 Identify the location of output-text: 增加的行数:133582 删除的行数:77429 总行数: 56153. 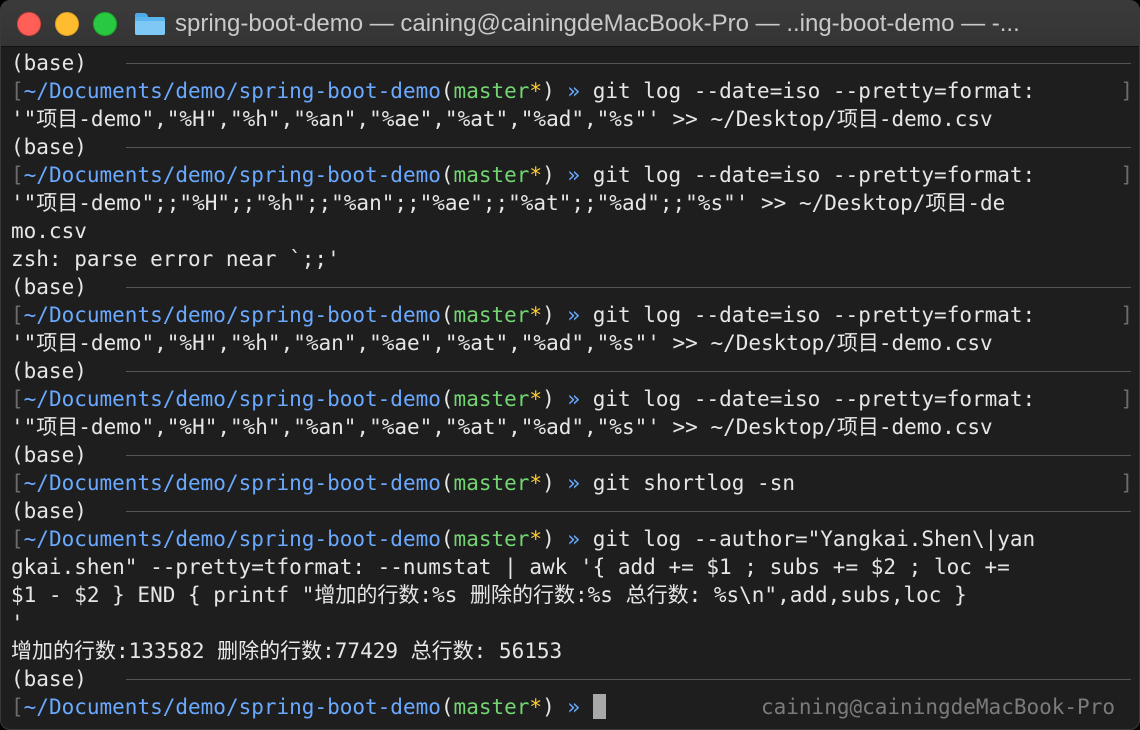
(287, 651).